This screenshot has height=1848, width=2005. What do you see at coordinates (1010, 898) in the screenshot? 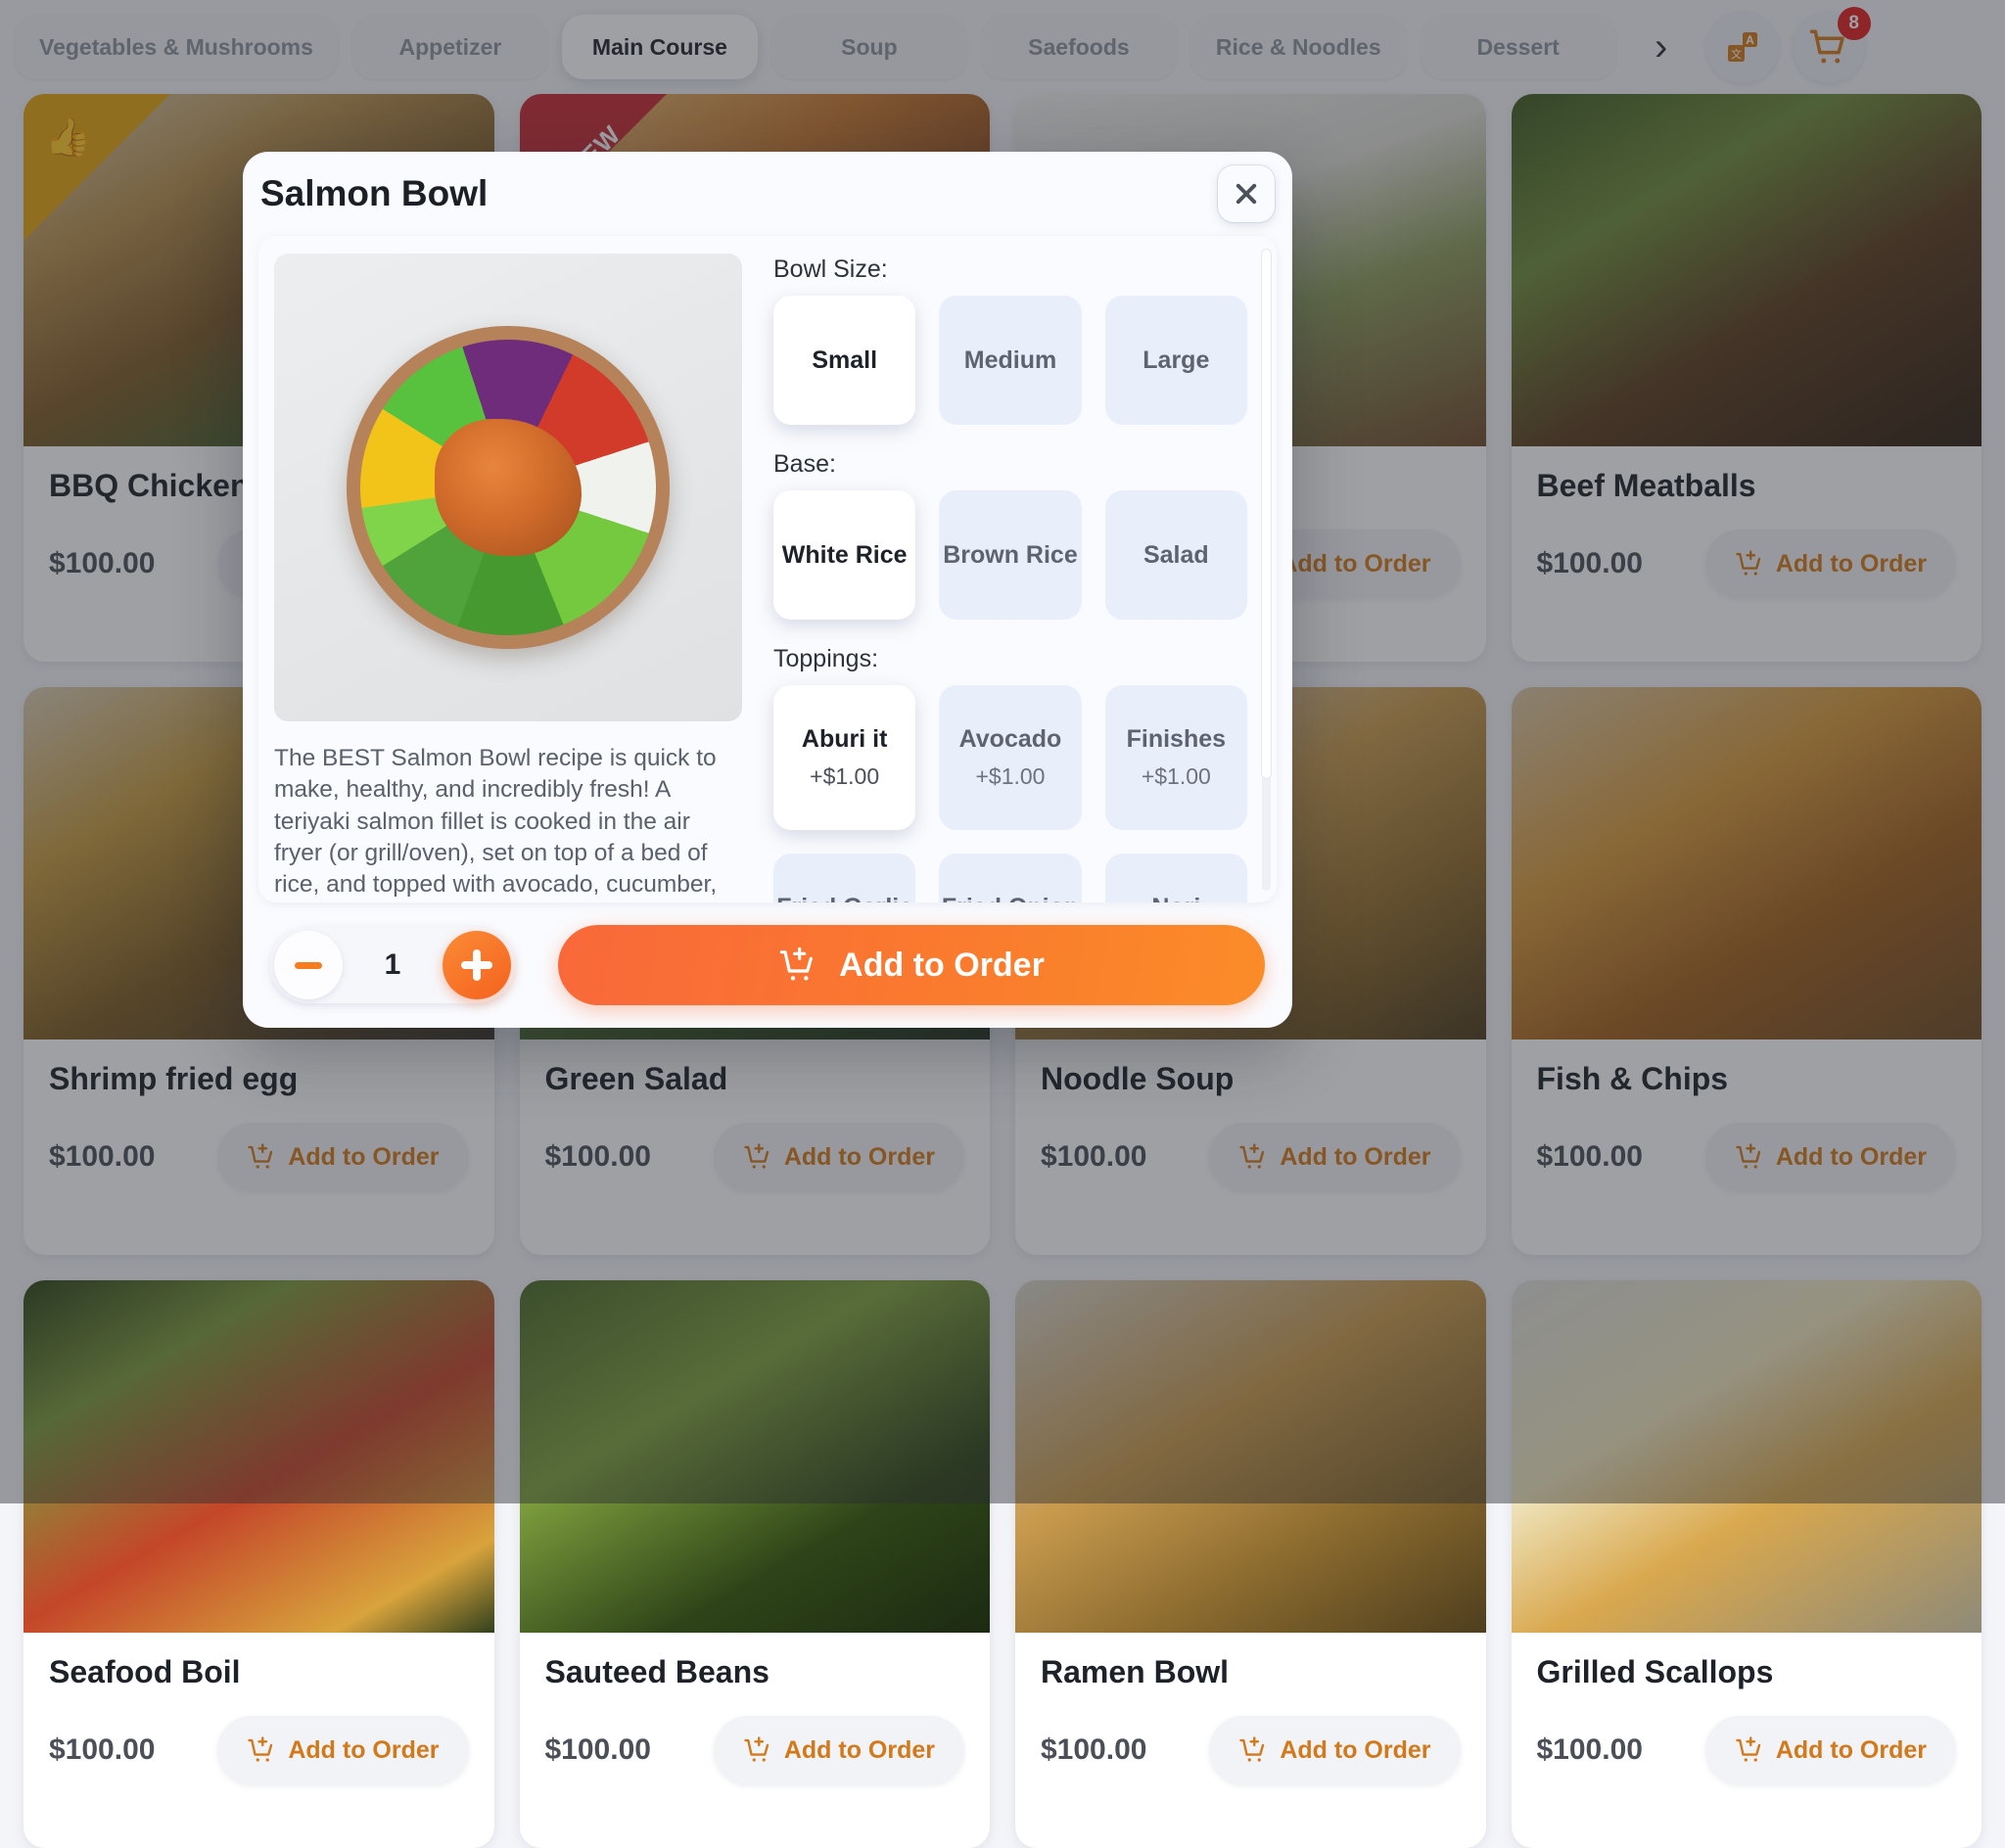
I see `option-name: Fried Onion` at bounding box center [1010, 898].